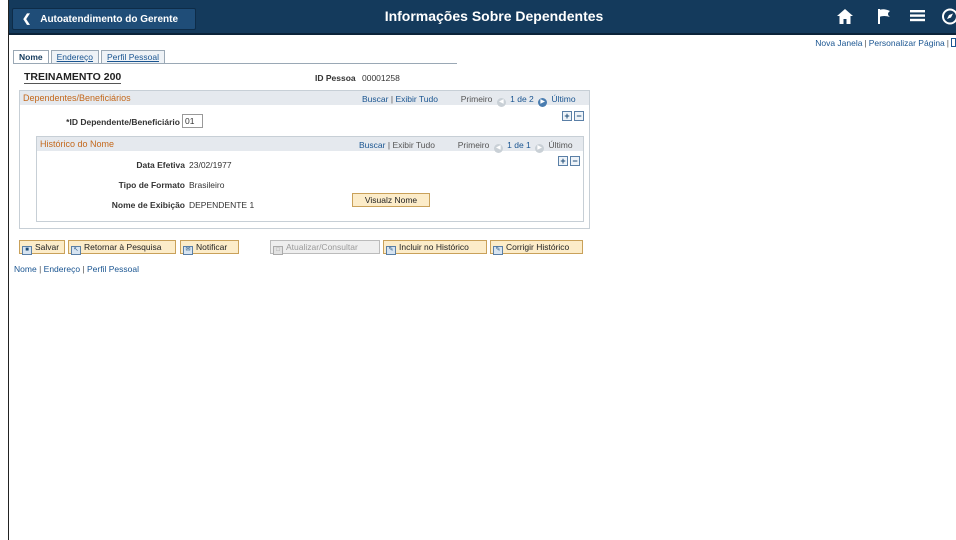  I want to click on include-history-label: Incluir no Histórico, so click(434, 247).